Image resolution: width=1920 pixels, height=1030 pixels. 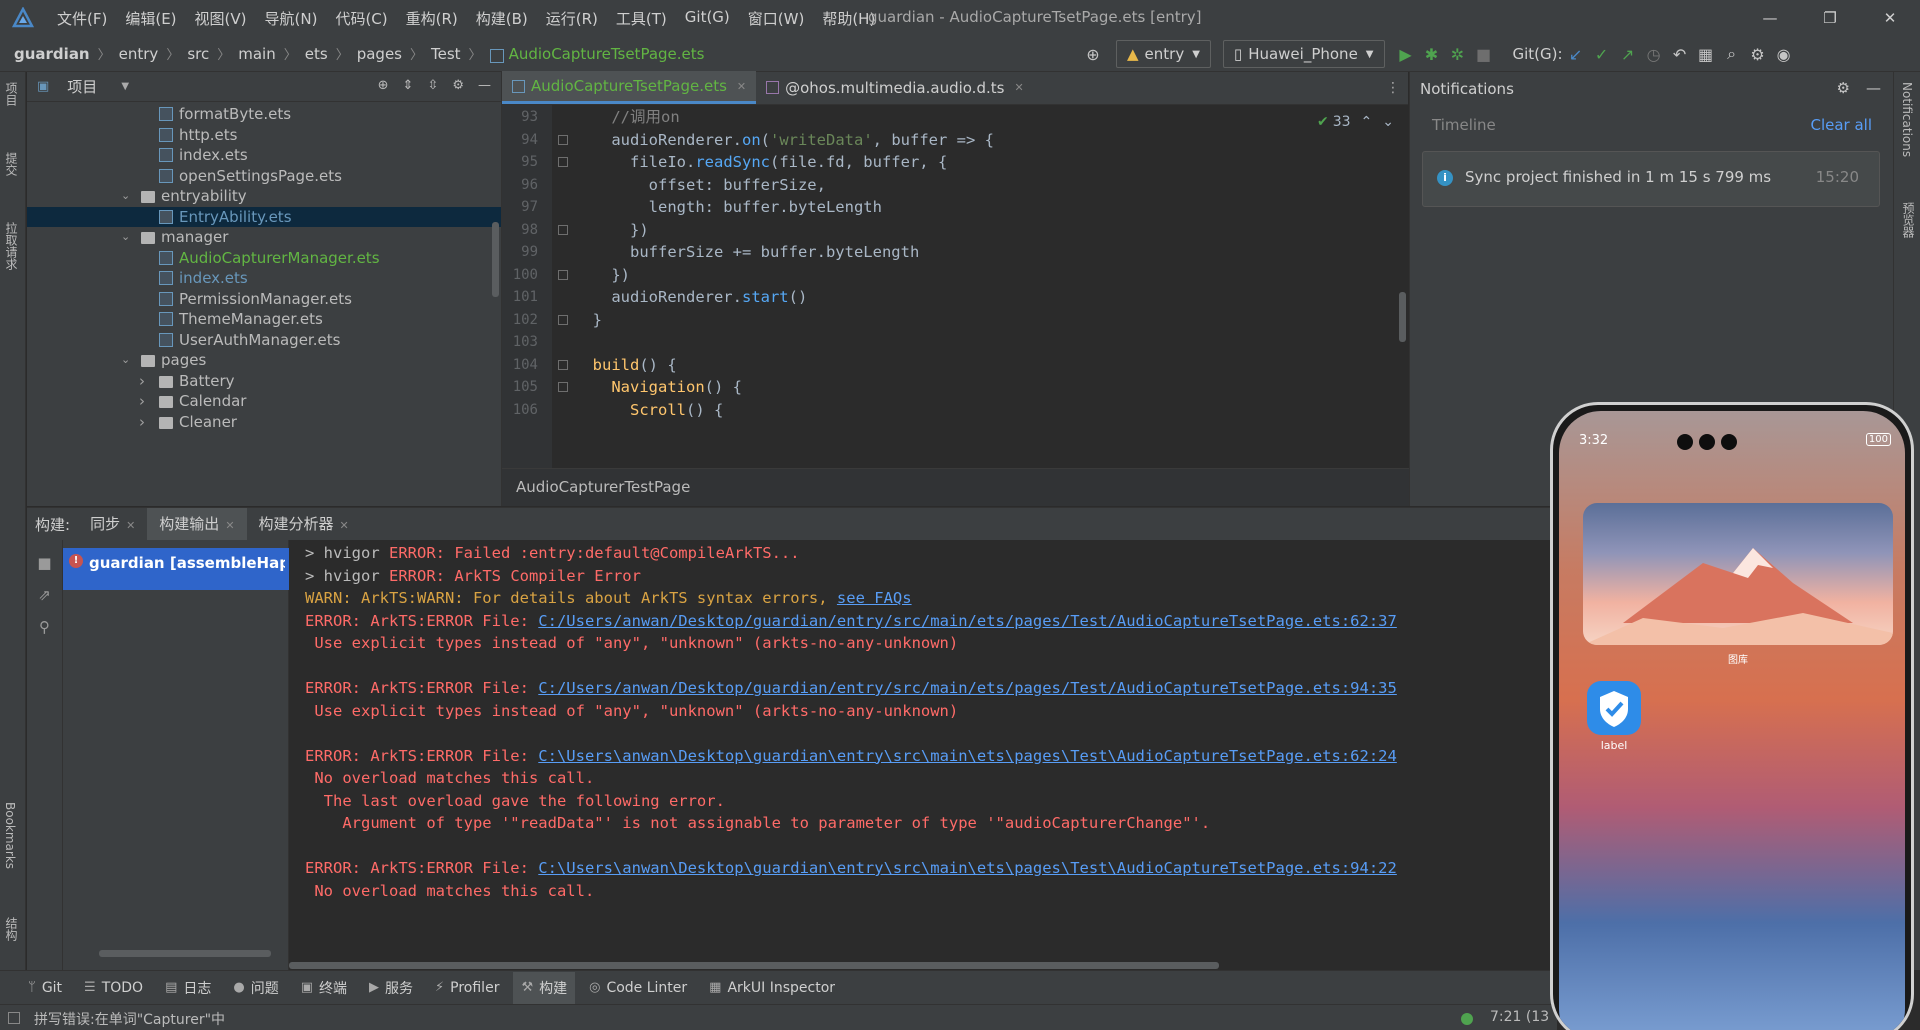 What do you see at coordinates (1614, 708) in the screenshot?
I see `app-shield-icon` at bounding box center [1614, 708].